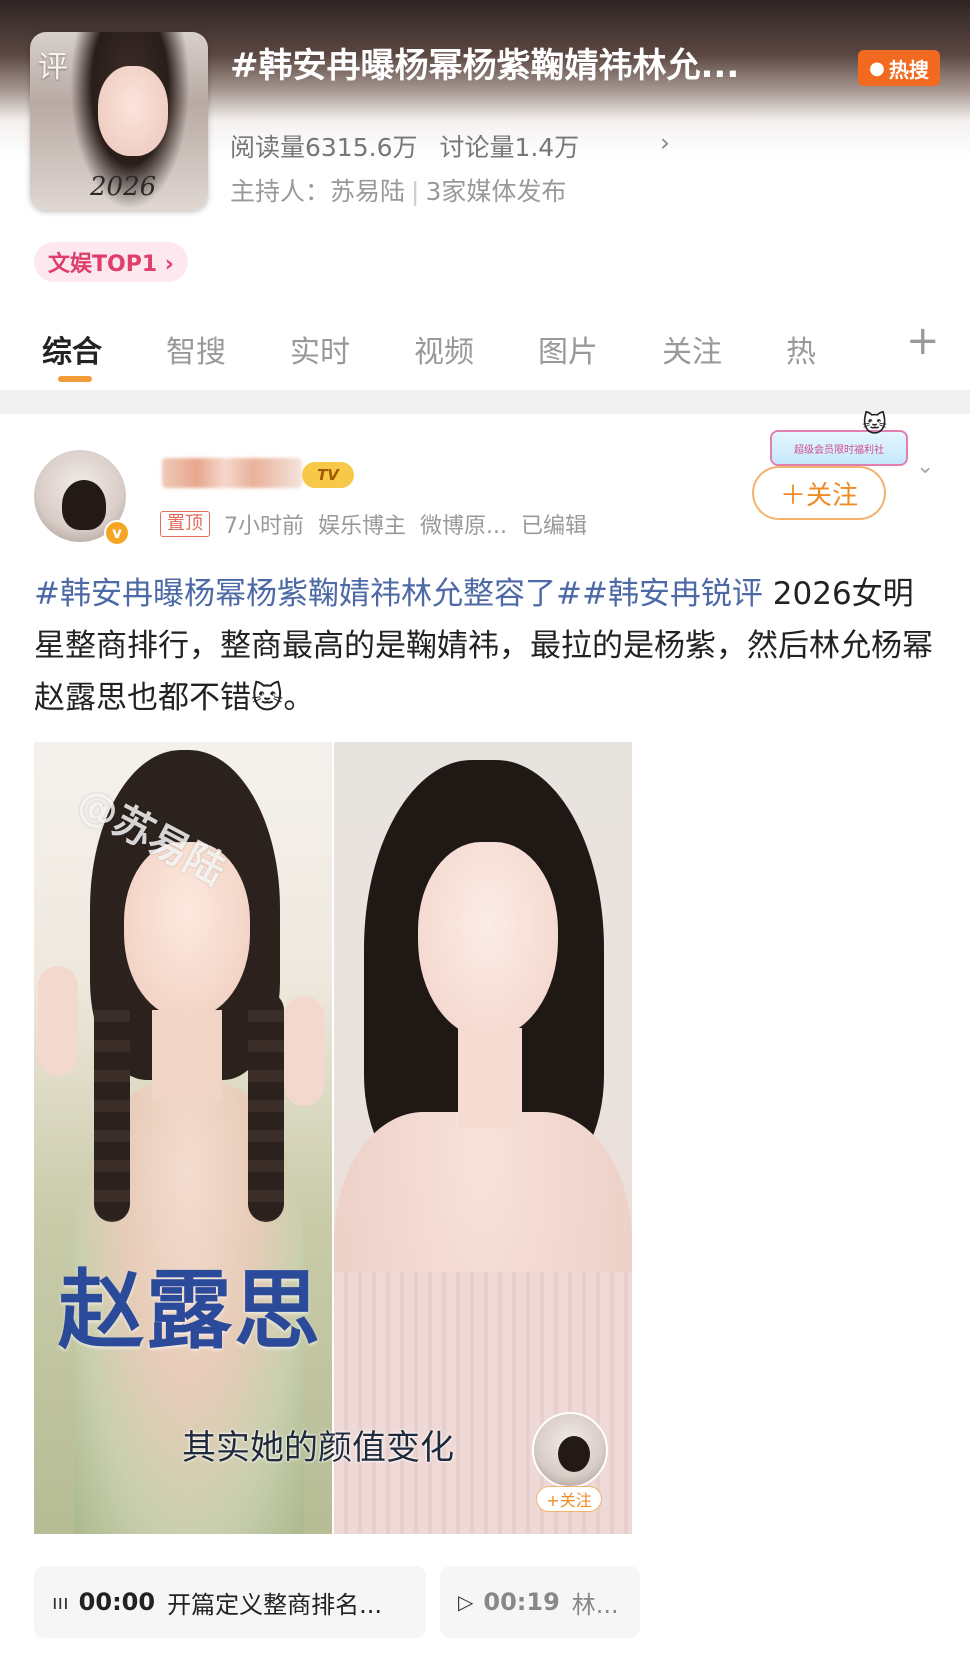  I want to click on pinned-badge: 置顶, so click(185, 524).